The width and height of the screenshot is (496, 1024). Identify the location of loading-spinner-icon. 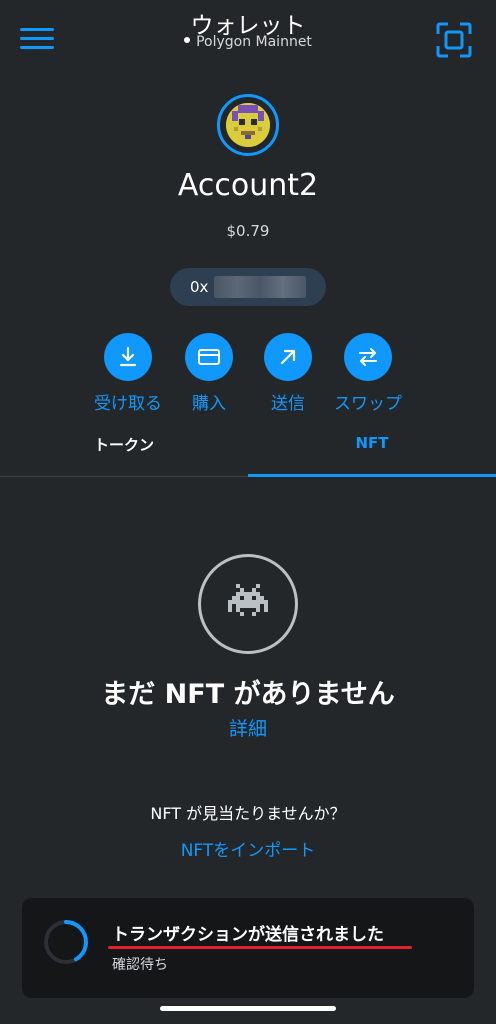
(66, 942).